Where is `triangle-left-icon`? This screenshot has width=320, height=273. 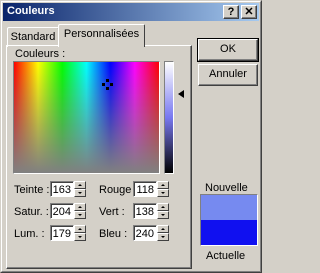 triangle-left-icon is located at coordinates (181, 94).